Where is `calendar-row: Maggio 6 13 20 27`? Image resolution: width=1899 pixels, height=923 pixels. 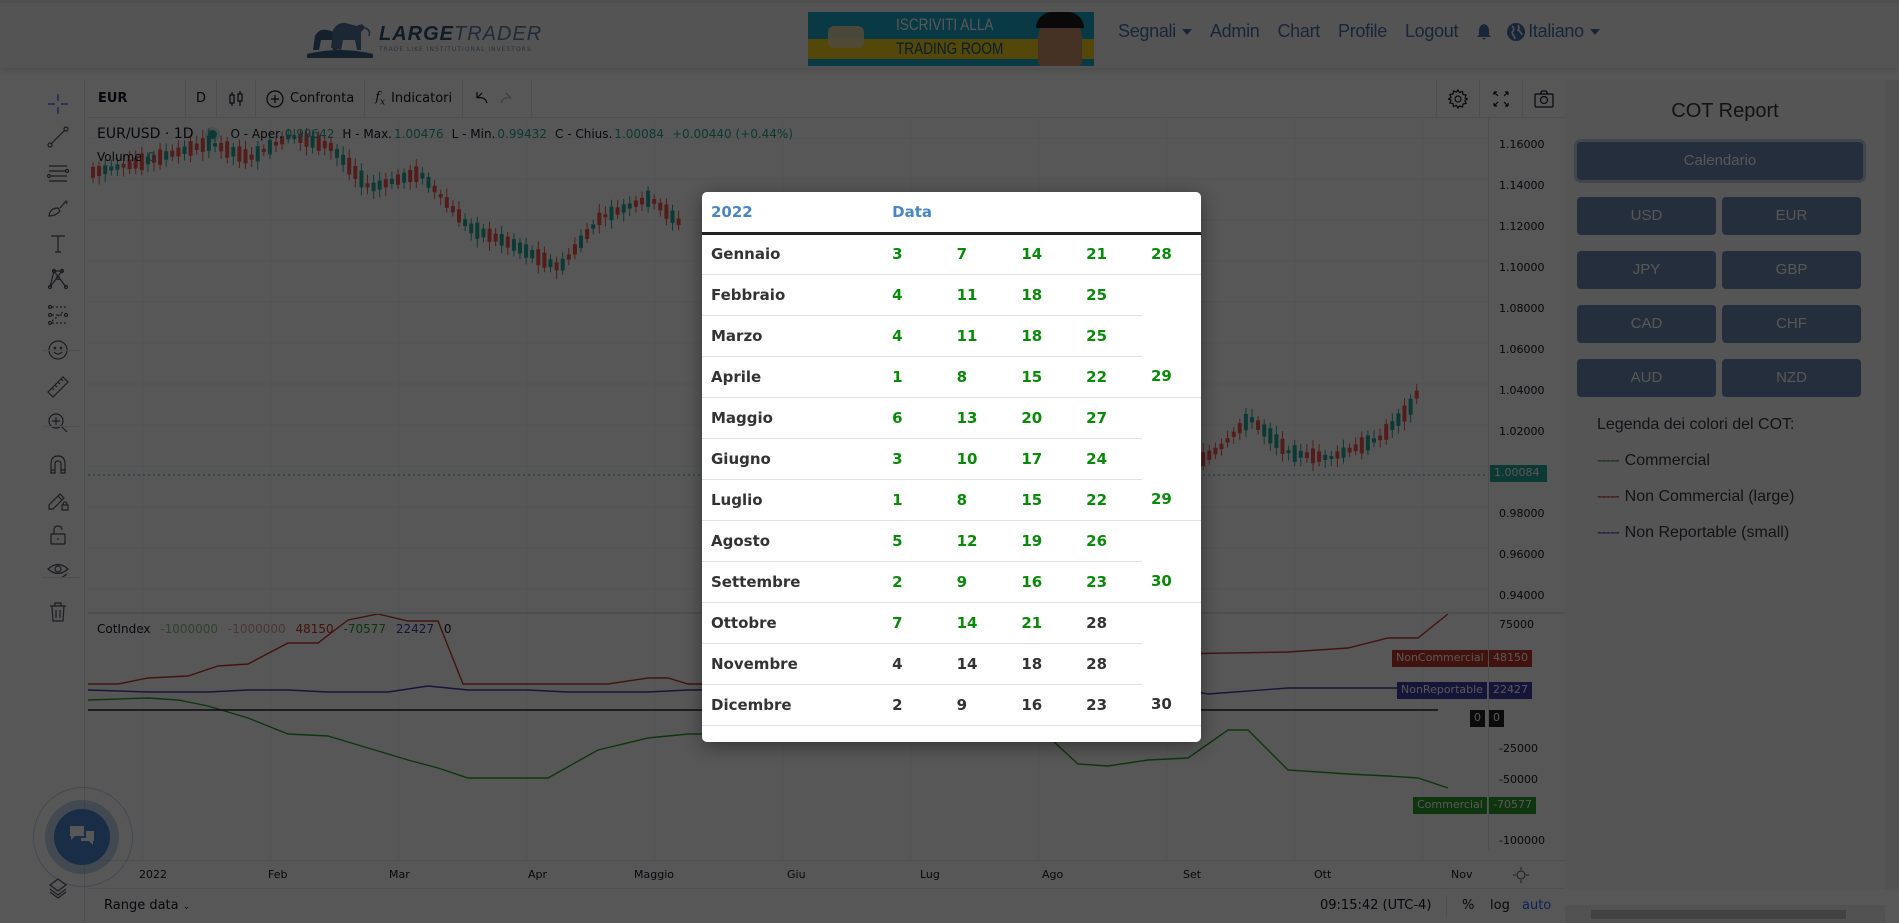 calendar-row: Maggio 6 13 20 27 is located at coordinates (951, 418).